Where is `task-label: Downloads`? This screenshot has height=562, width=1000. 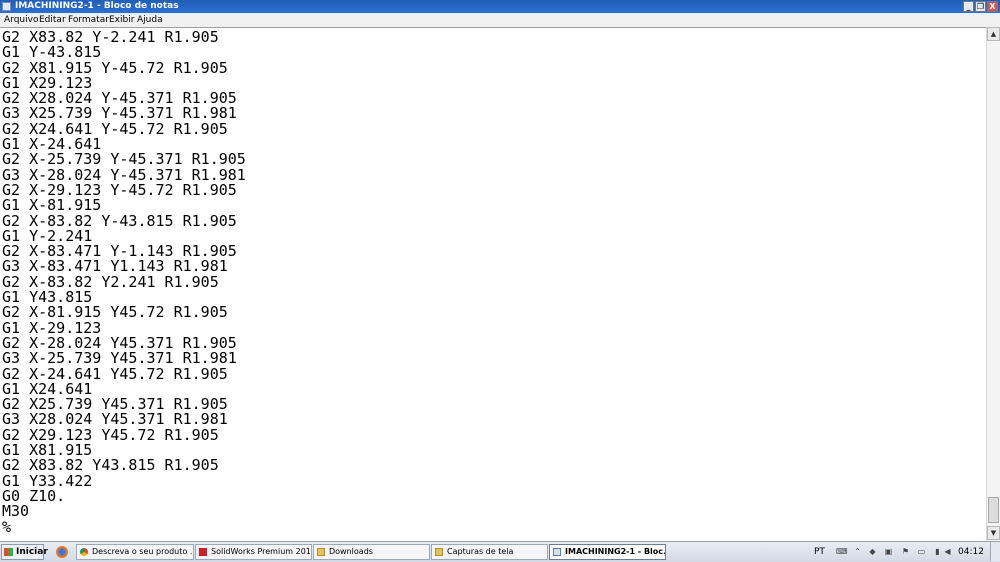
task-label: Downloads is located at coordinates (351, 551).